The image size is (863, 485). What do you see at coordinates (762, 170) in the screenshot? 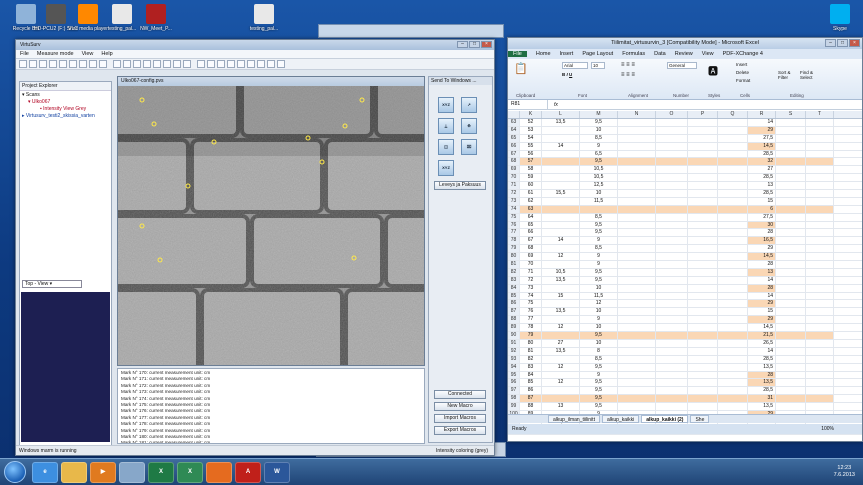
I see `cell: 27` at bounding box center [762, 170].